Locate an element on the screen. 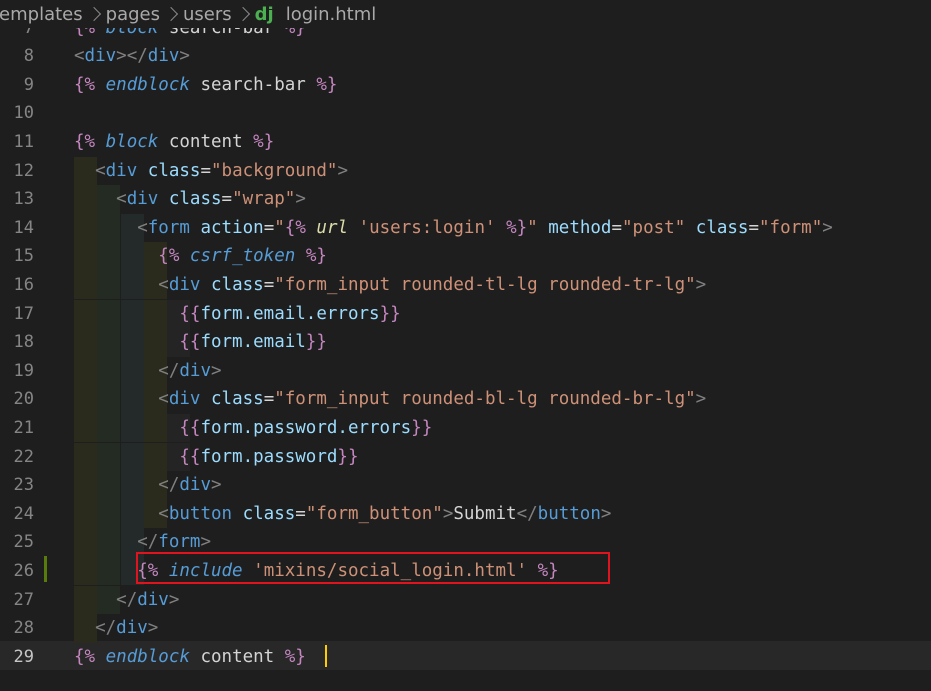 This screenshot has width=931, height=691. line-number: 8 is located at coordinates (28, 56).